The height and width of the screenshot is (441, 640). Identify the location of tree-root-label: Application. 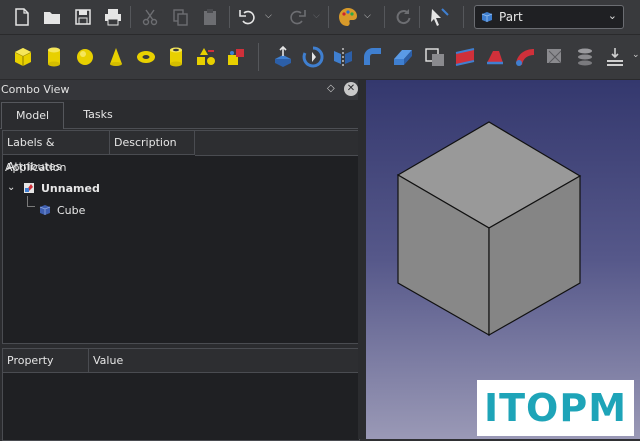
(36, 167).